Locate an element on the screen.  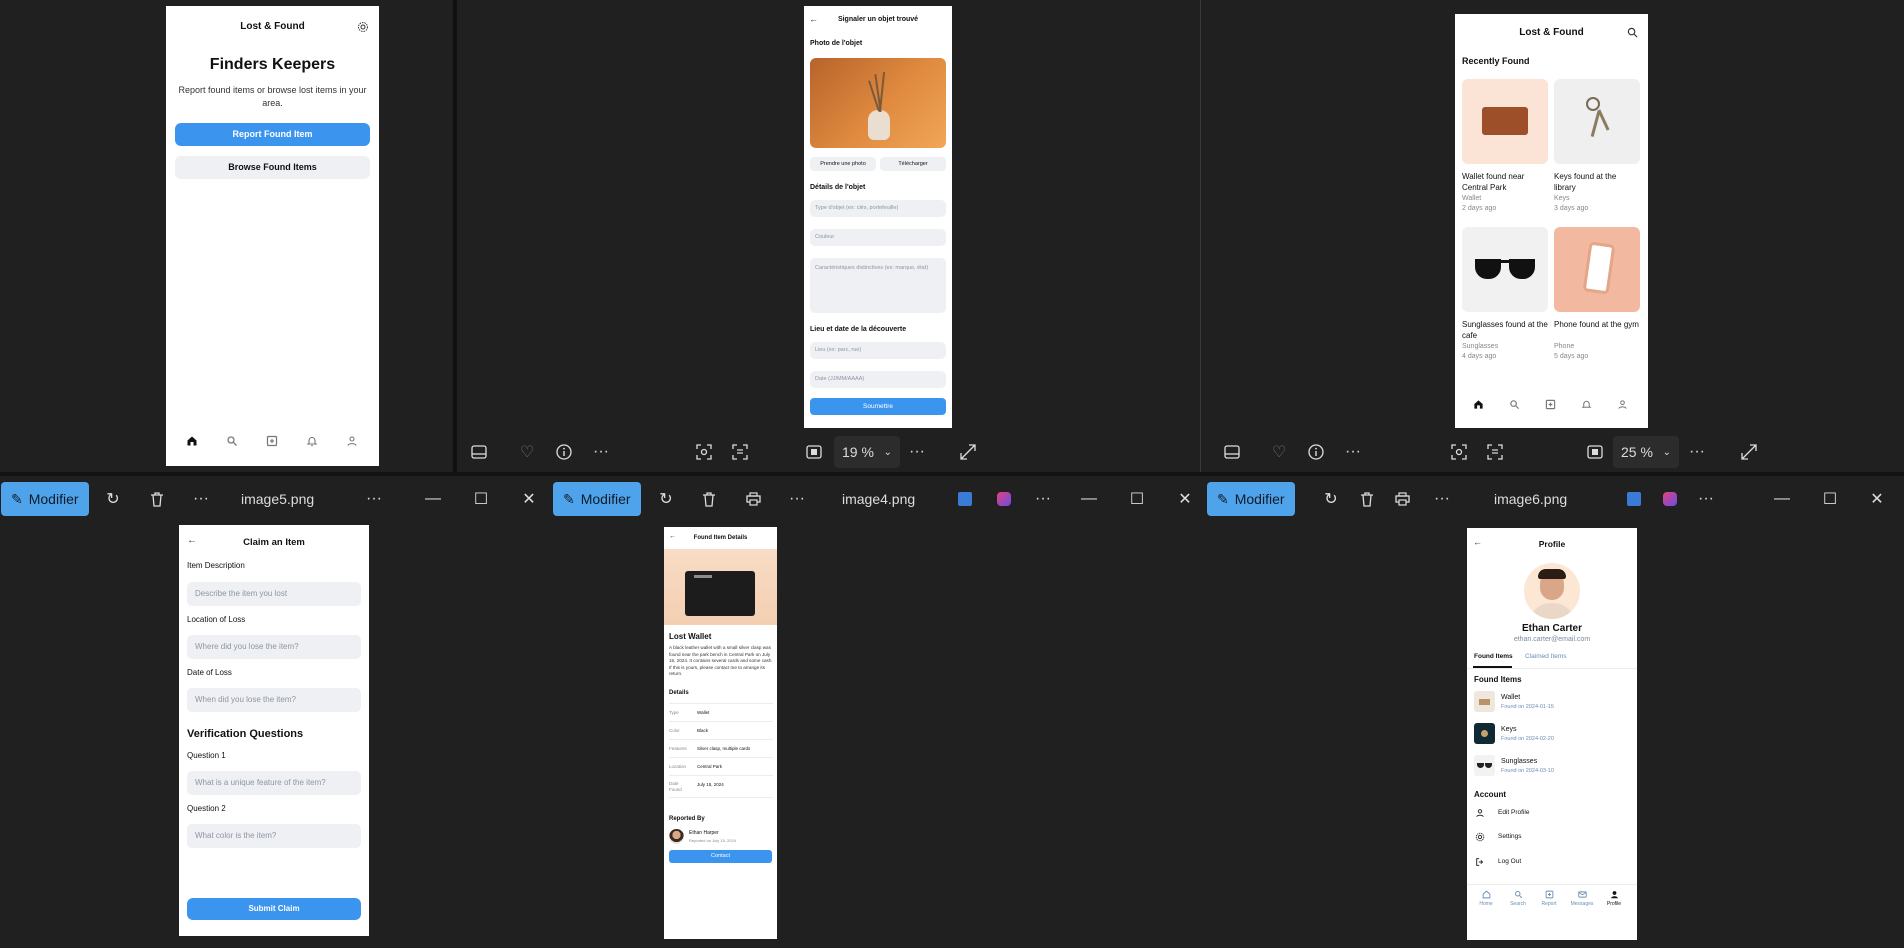
desc-input: Describe the item you lost is located at coordinates (274, 594).